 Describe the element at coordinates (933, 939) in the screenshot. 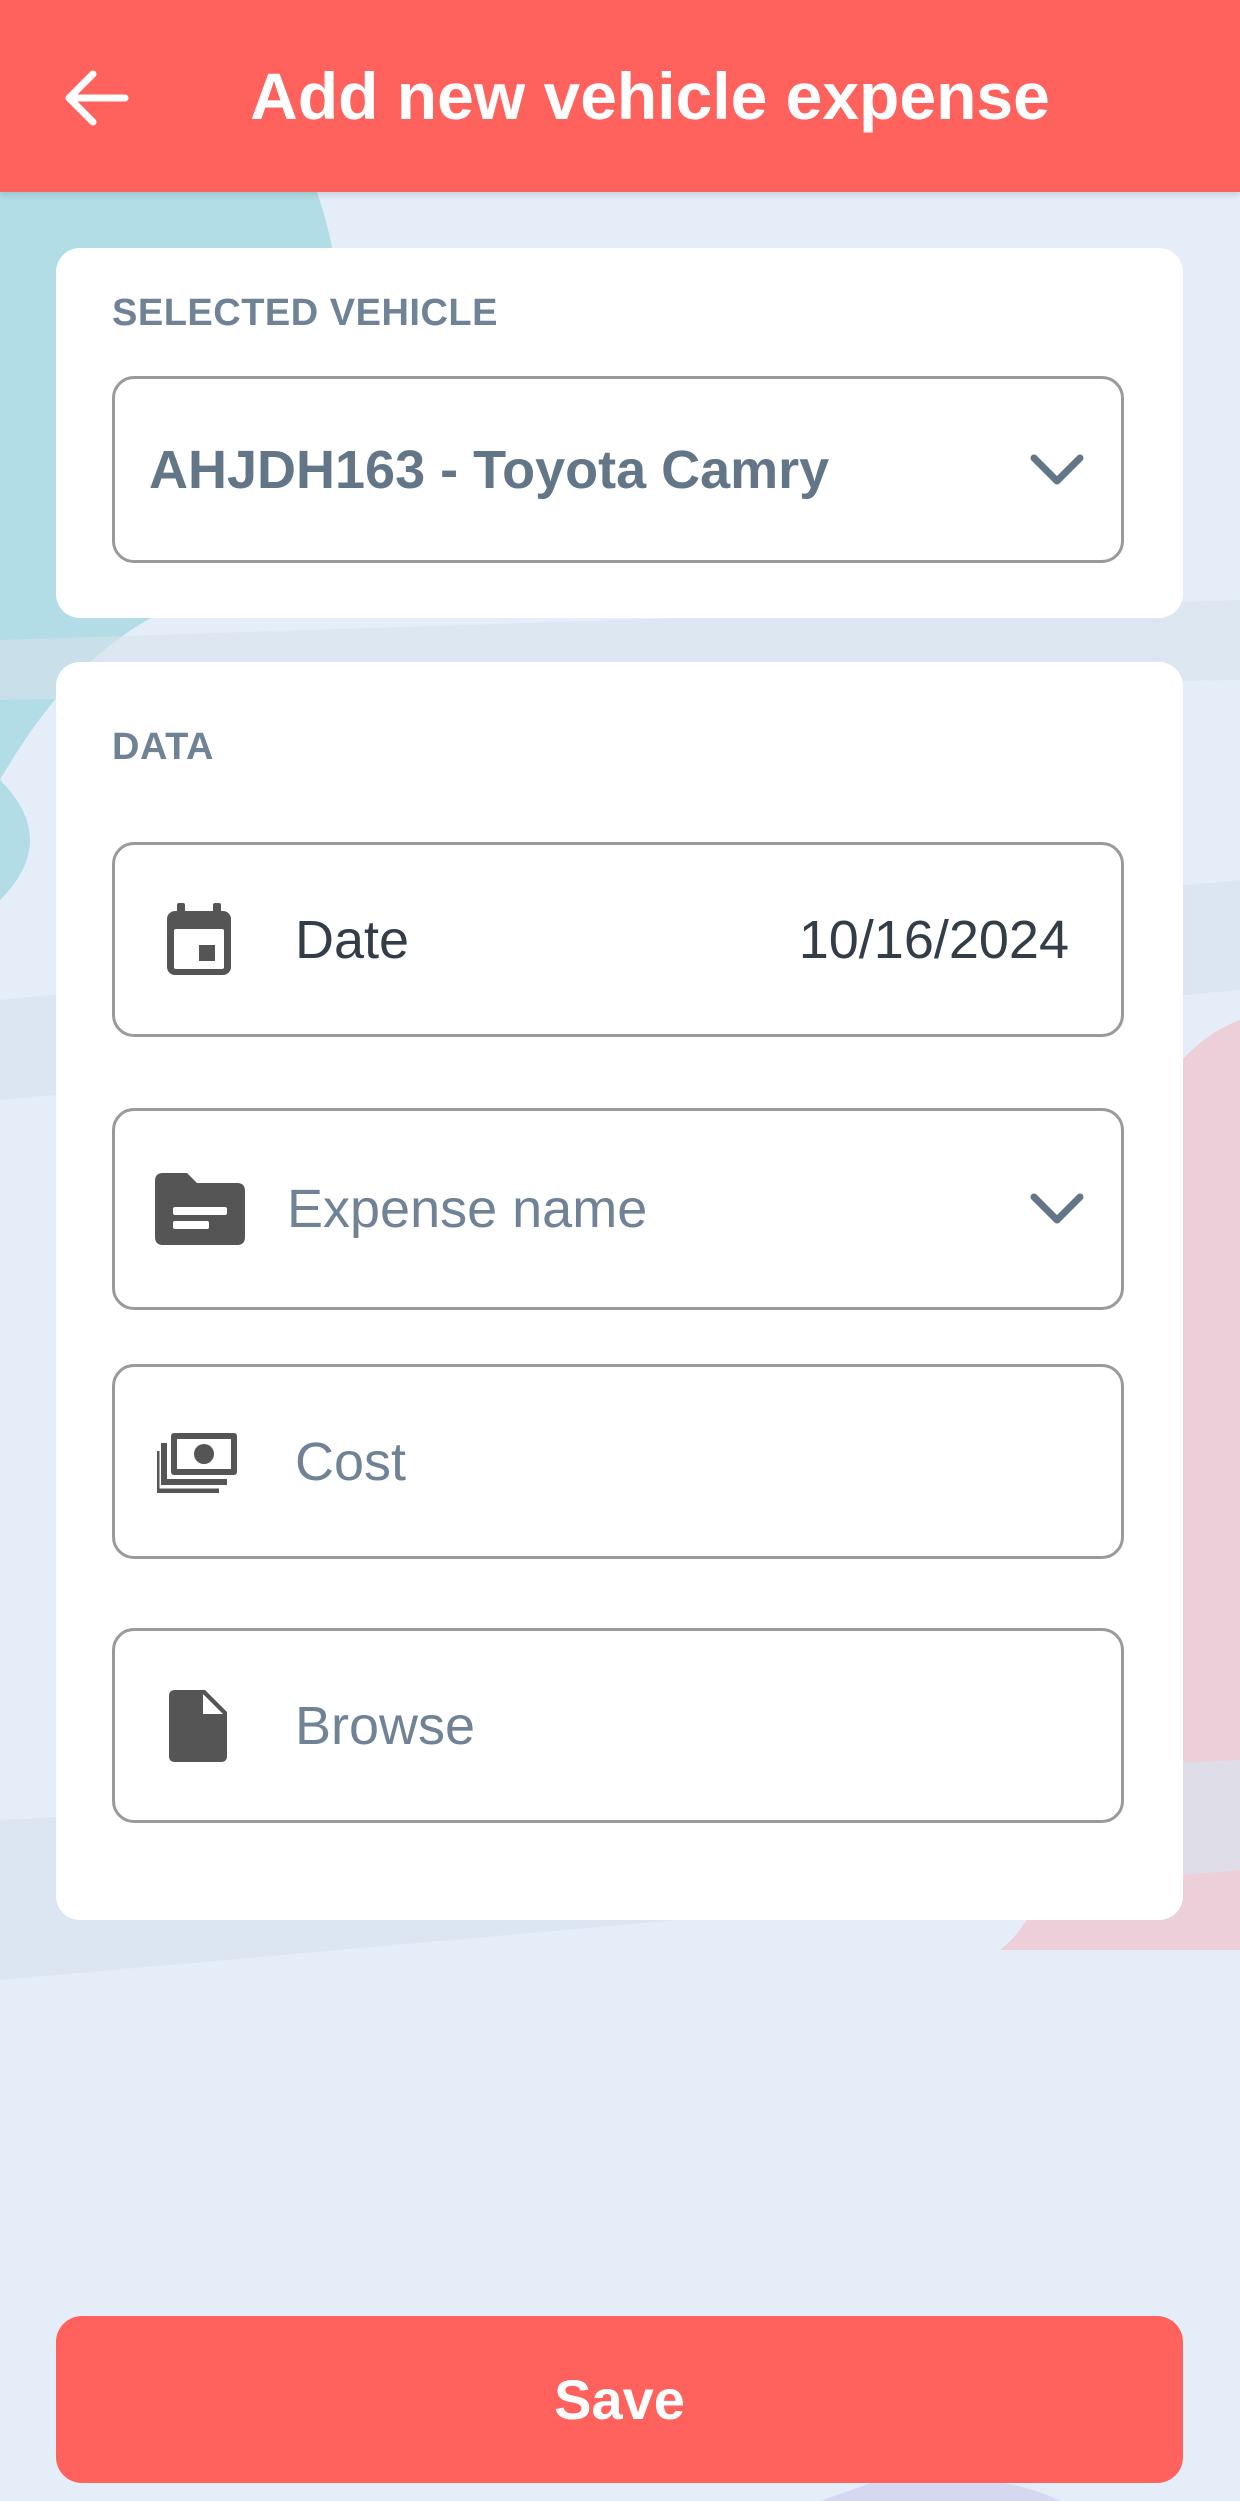

I see `date-value: 10/16/2024` at that location.